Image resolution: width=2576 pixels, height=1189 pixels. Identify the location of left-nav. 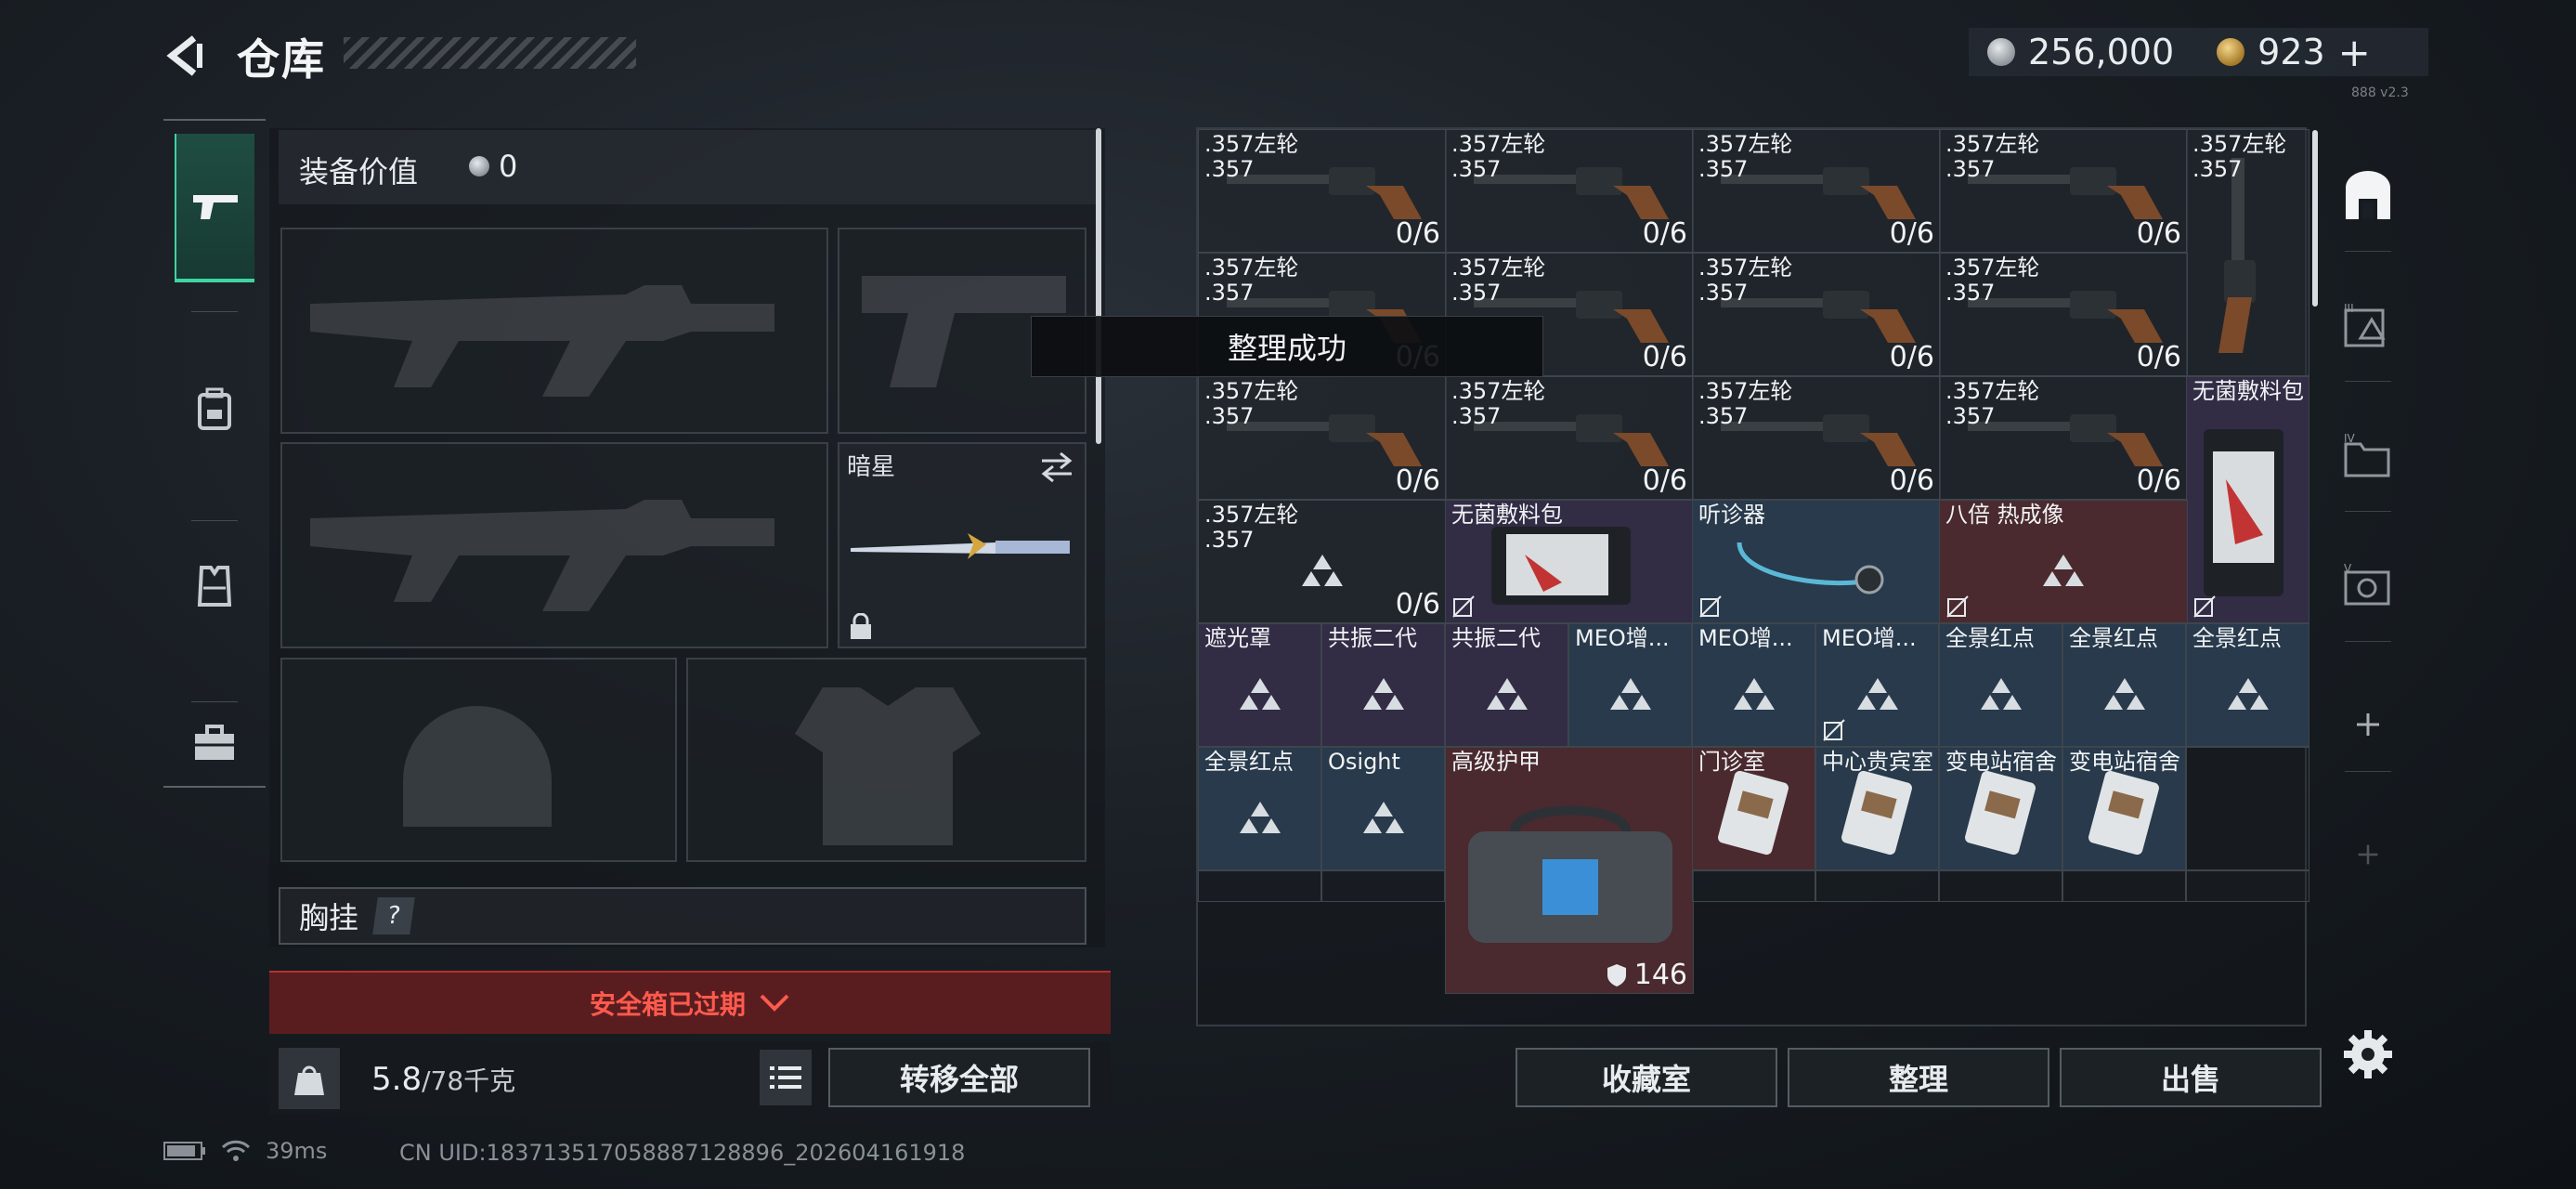
(214, 454).